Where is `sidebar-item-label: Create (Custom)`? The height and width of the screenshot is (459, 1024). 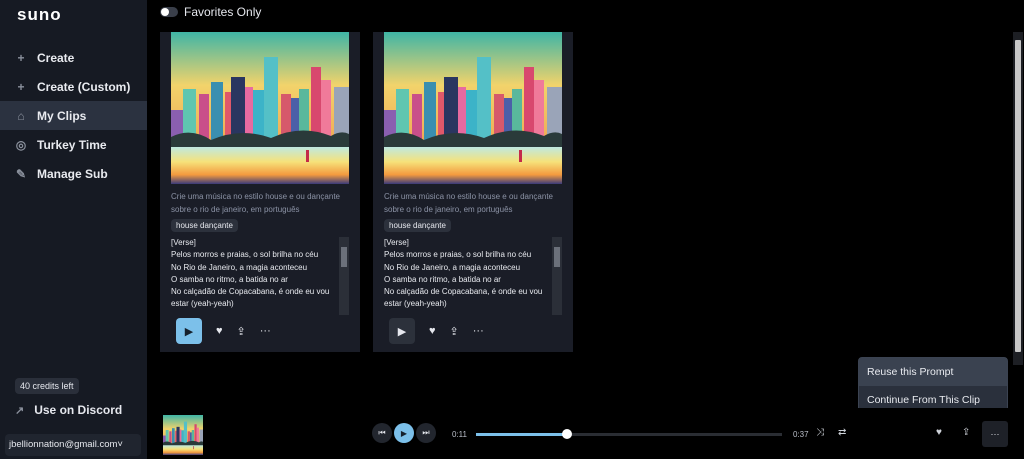 sidebar-item-label: Create (Custom) is located at coordinates (84, 86).